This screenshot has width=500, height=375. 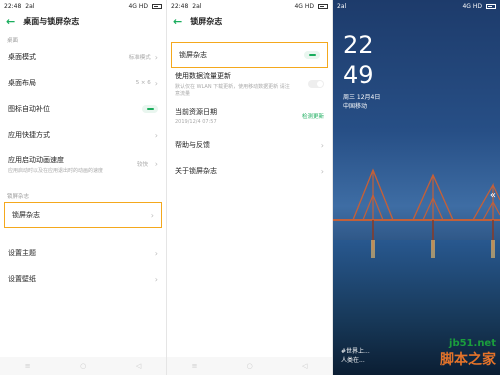 What do you see at coordinates (29, 135) in the screenshot?
I see `app-shortcuts-label: 应用快捷方式` at bounding box center [29, 135].